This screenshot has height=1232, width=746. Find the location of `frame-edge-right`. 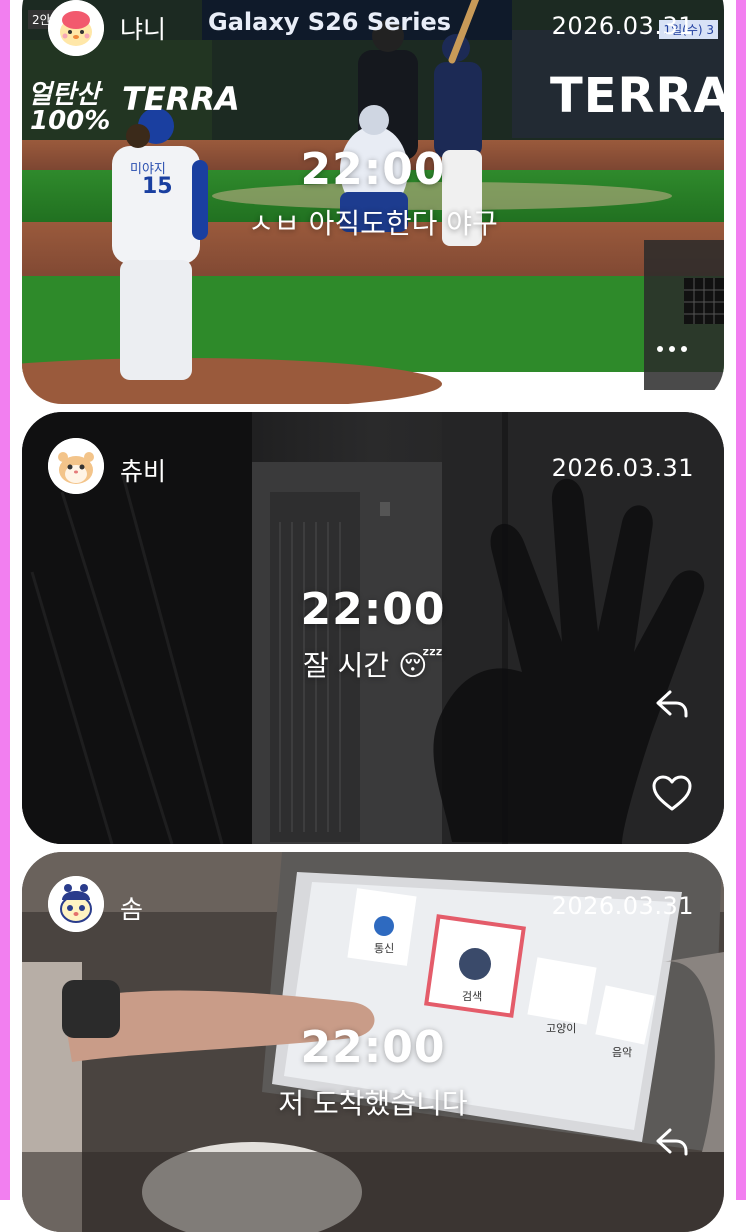

frame-edge-right is located at coordinates (741, 600).